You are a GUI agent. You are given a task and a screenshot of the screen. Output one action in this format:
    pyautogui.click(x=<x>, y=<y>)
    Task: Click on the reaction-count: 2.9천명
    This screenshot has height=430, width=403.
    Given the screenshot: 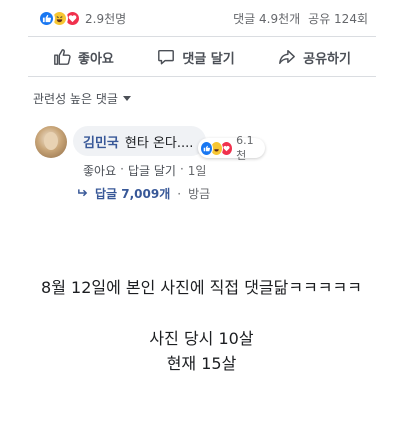 What is the action you would take?
    pyautogui.click(x=105, y=18)
    